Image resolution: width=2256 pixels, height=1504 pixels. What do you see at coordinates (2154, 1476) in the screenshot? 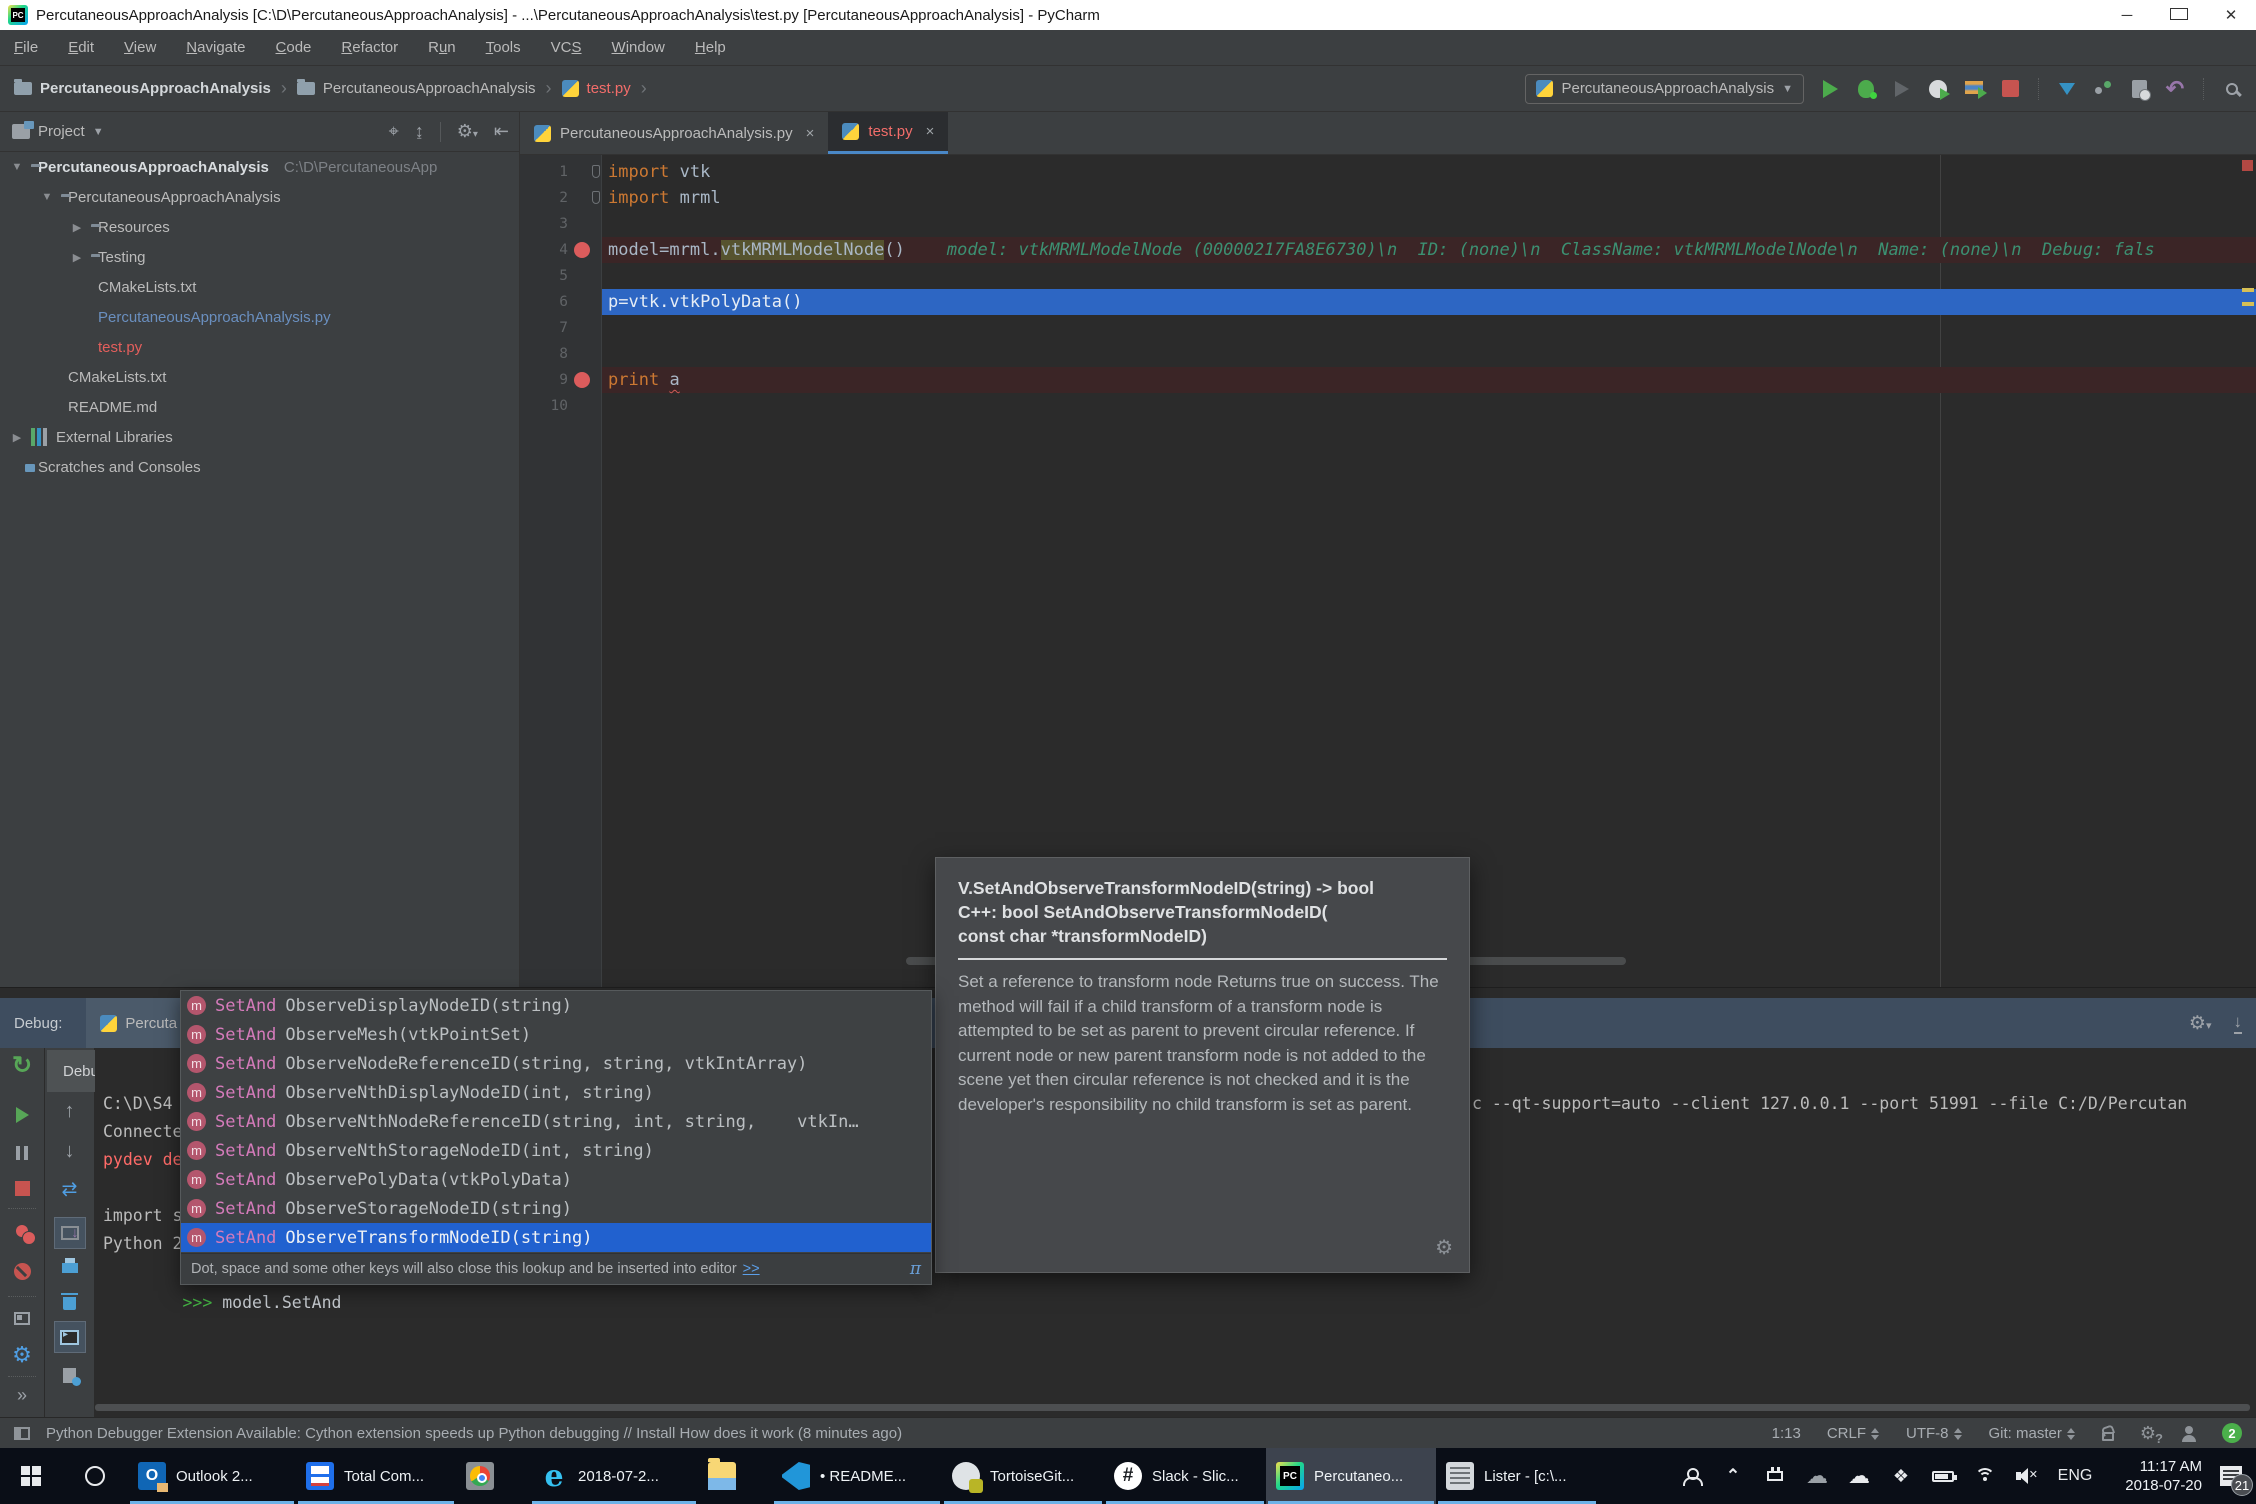
I see `taskbar-clock: 11:17 AM 2018-07-20` at bounding box center [2154, 1476].